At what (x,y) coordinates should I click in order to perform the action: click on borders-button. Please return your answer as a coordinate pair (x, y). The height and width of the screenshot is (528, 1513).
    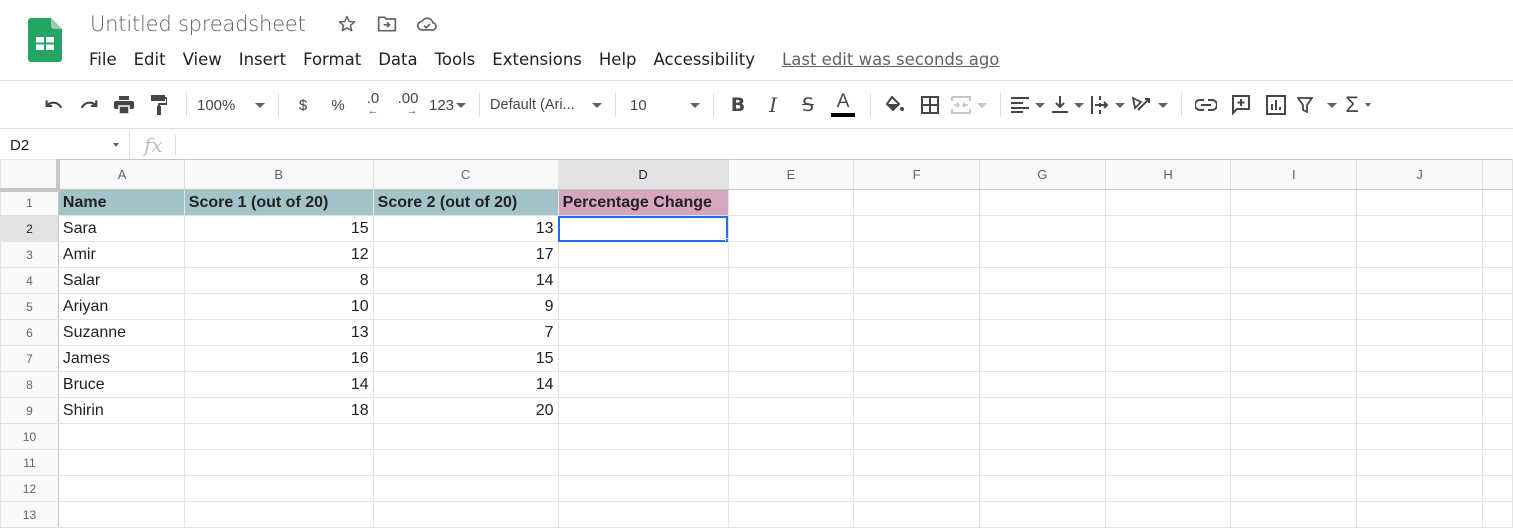
    Looking at the image, I should click on (930, 105).